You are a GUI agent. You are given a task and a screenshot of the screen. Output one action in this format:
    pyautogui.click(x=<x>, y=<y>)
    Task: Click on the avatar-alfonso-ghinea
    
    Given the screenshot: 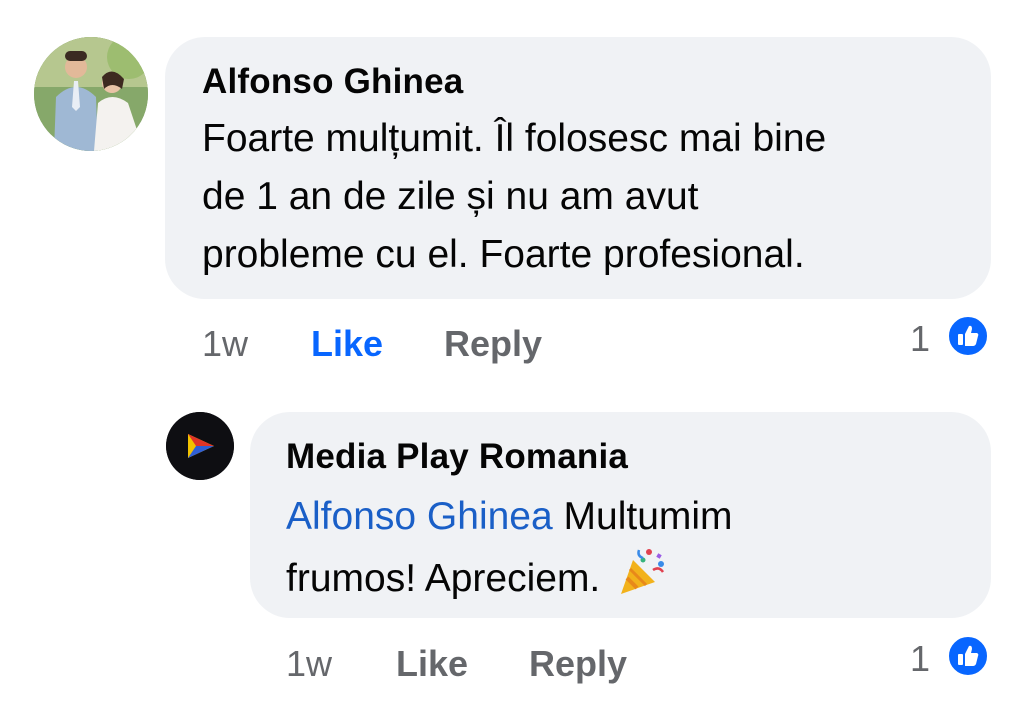 What is the action you would take?
    pyautogui.click(x=91, y=94)
    